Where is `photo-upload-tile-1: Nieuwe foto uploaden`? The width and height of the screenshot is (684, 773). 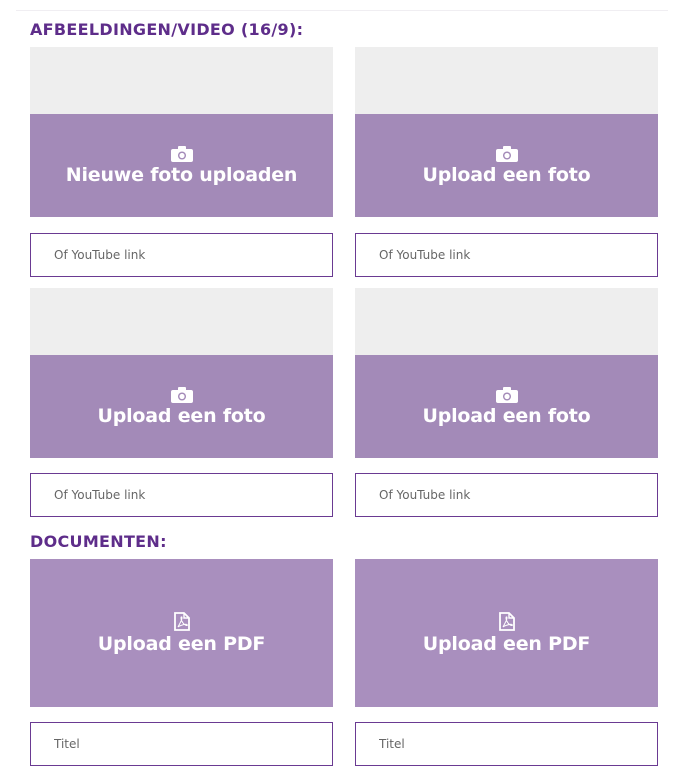
photo-upload-tile-1: Nieuwe foto uploaden is located at coordinates (181, 132).